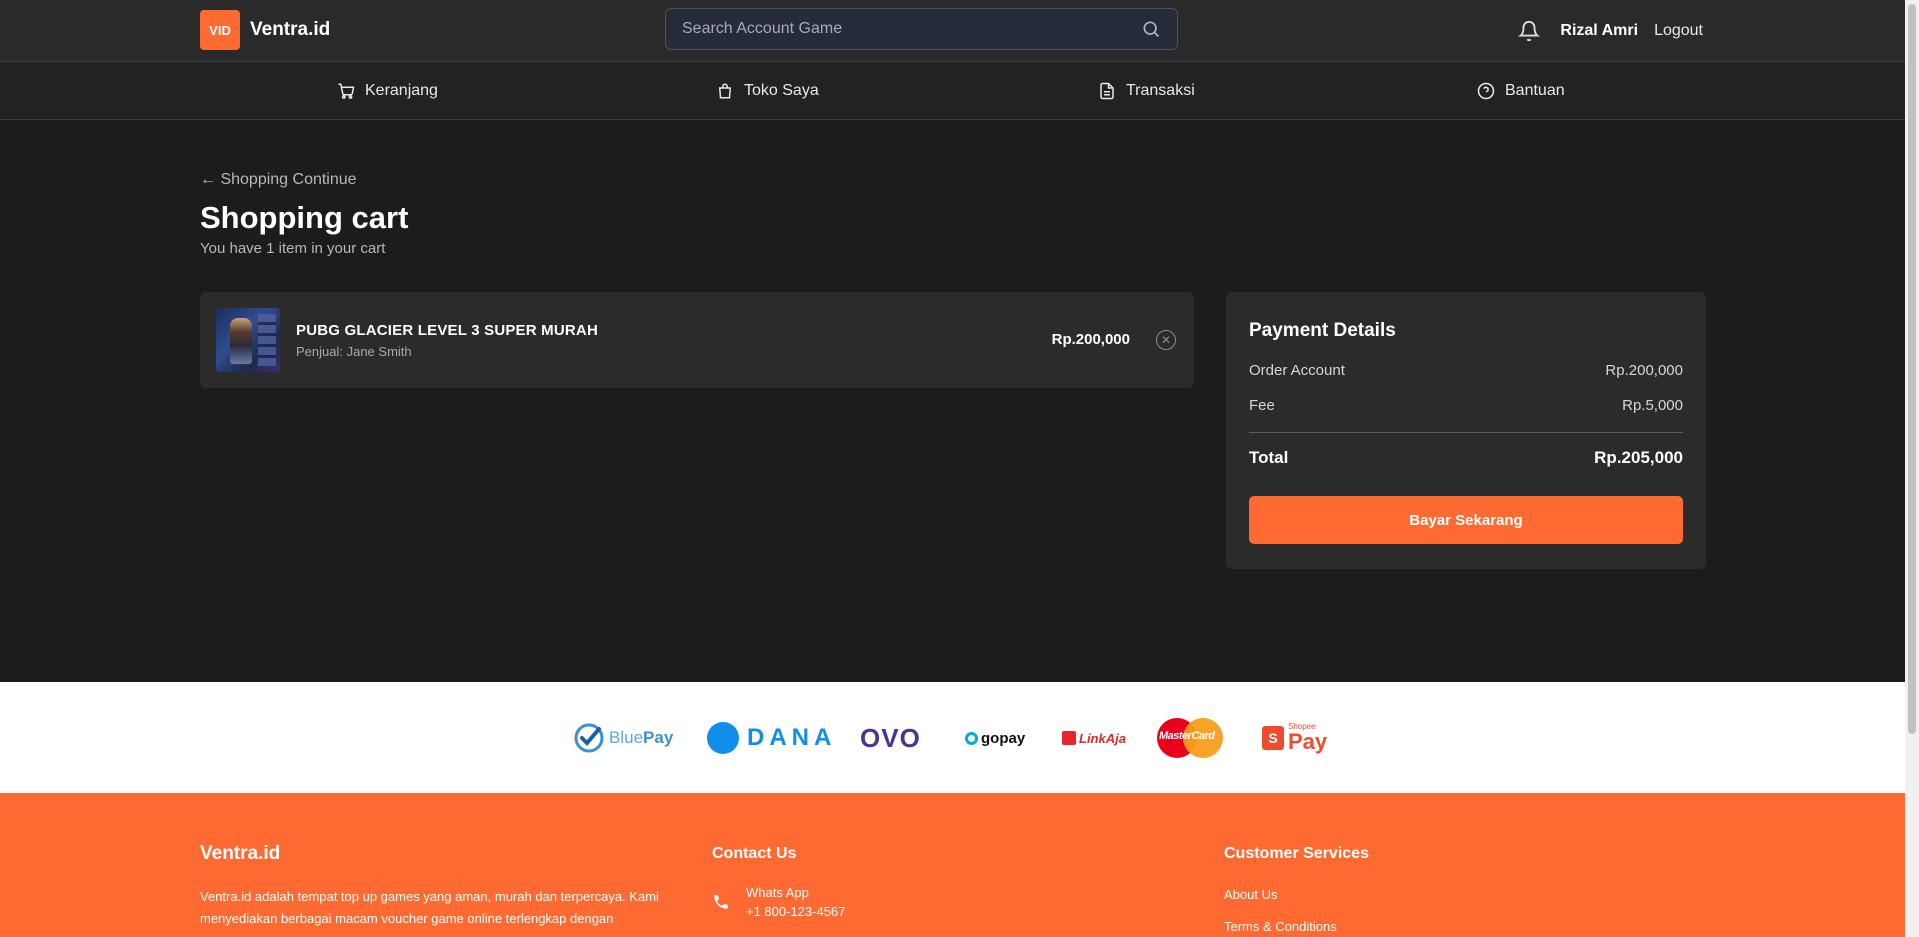  What do you see at coordinates (290, 29) in the screenshot?
I see `brand-name: Ventra.id` at bounding box center [290, 29].